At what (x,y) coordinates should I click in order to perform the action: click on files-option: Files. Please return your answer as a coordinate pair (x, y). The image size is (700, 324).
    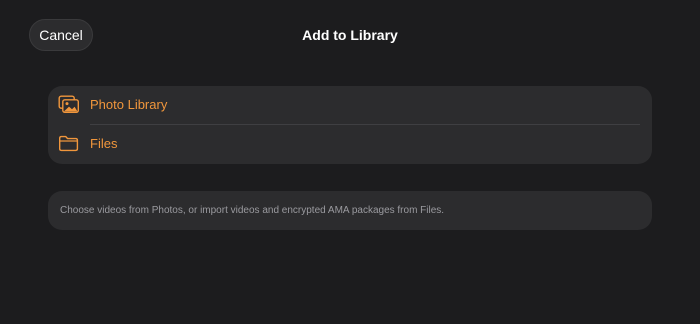
    Looking at the image, I should click on (350, 144).